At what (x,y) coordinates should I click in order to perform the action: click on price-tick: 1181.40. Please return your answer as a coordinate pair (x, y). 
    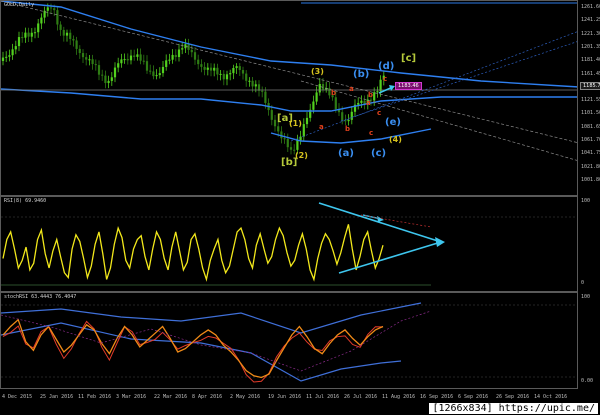
    Looking at the image, I should click on (590, 60).